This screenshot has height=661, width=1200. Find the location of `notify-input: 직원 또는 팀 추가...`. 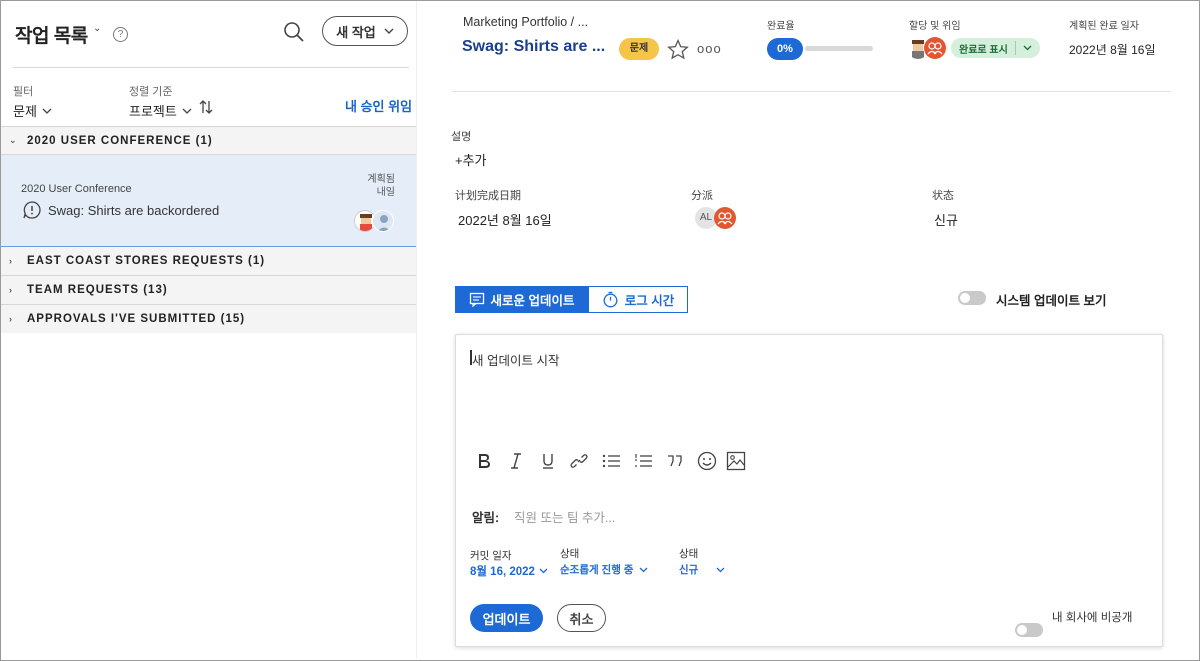

notify-input: 직원 또는 팀 추가... is located at coordinates (564, 516).